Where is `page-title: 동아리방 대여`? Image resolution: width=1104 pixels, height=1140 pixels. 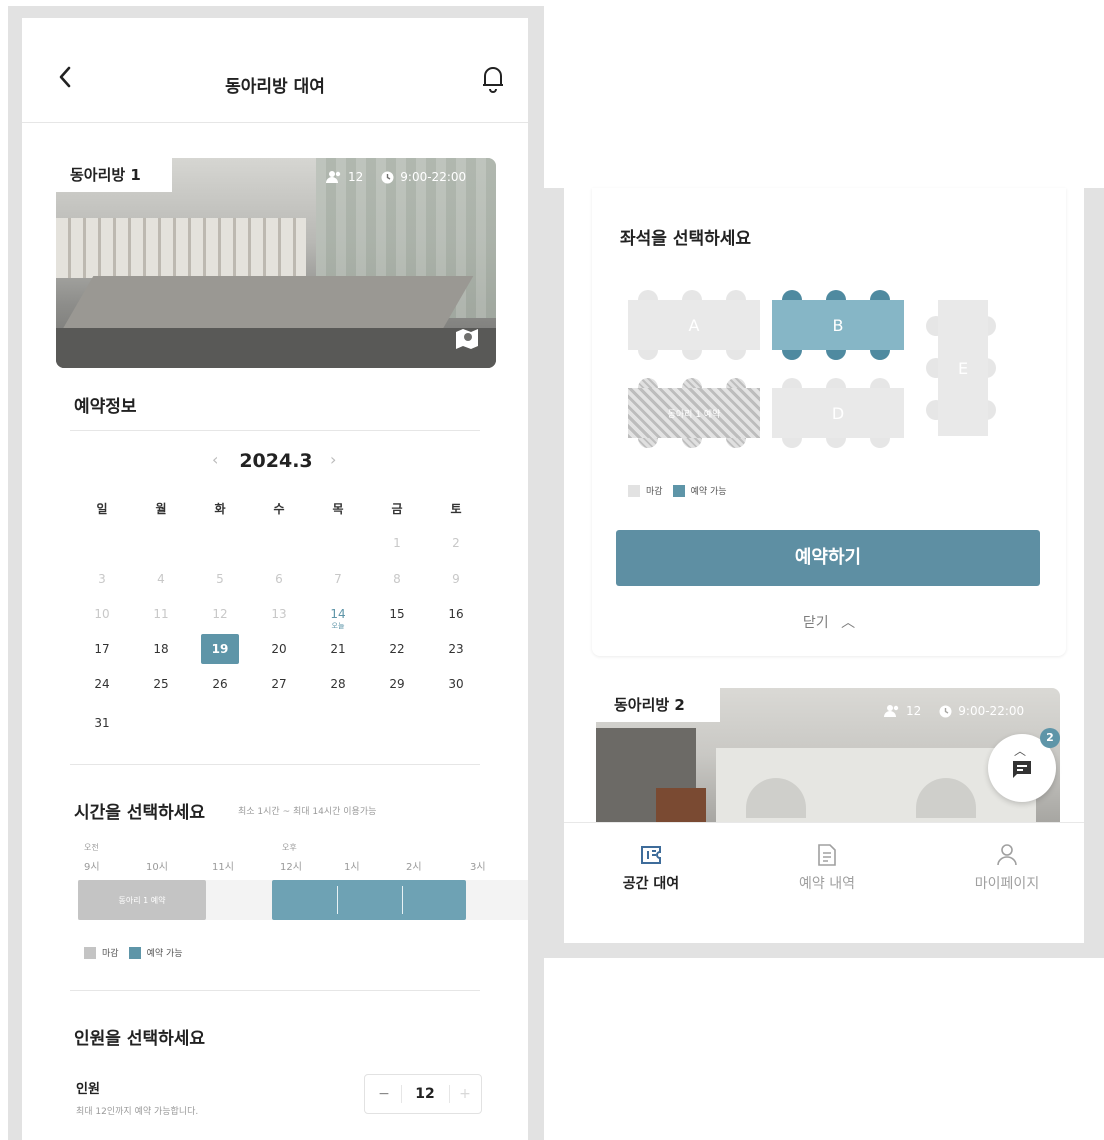
page-title: 동아리방 대여 is located at coordinates (275, 87).